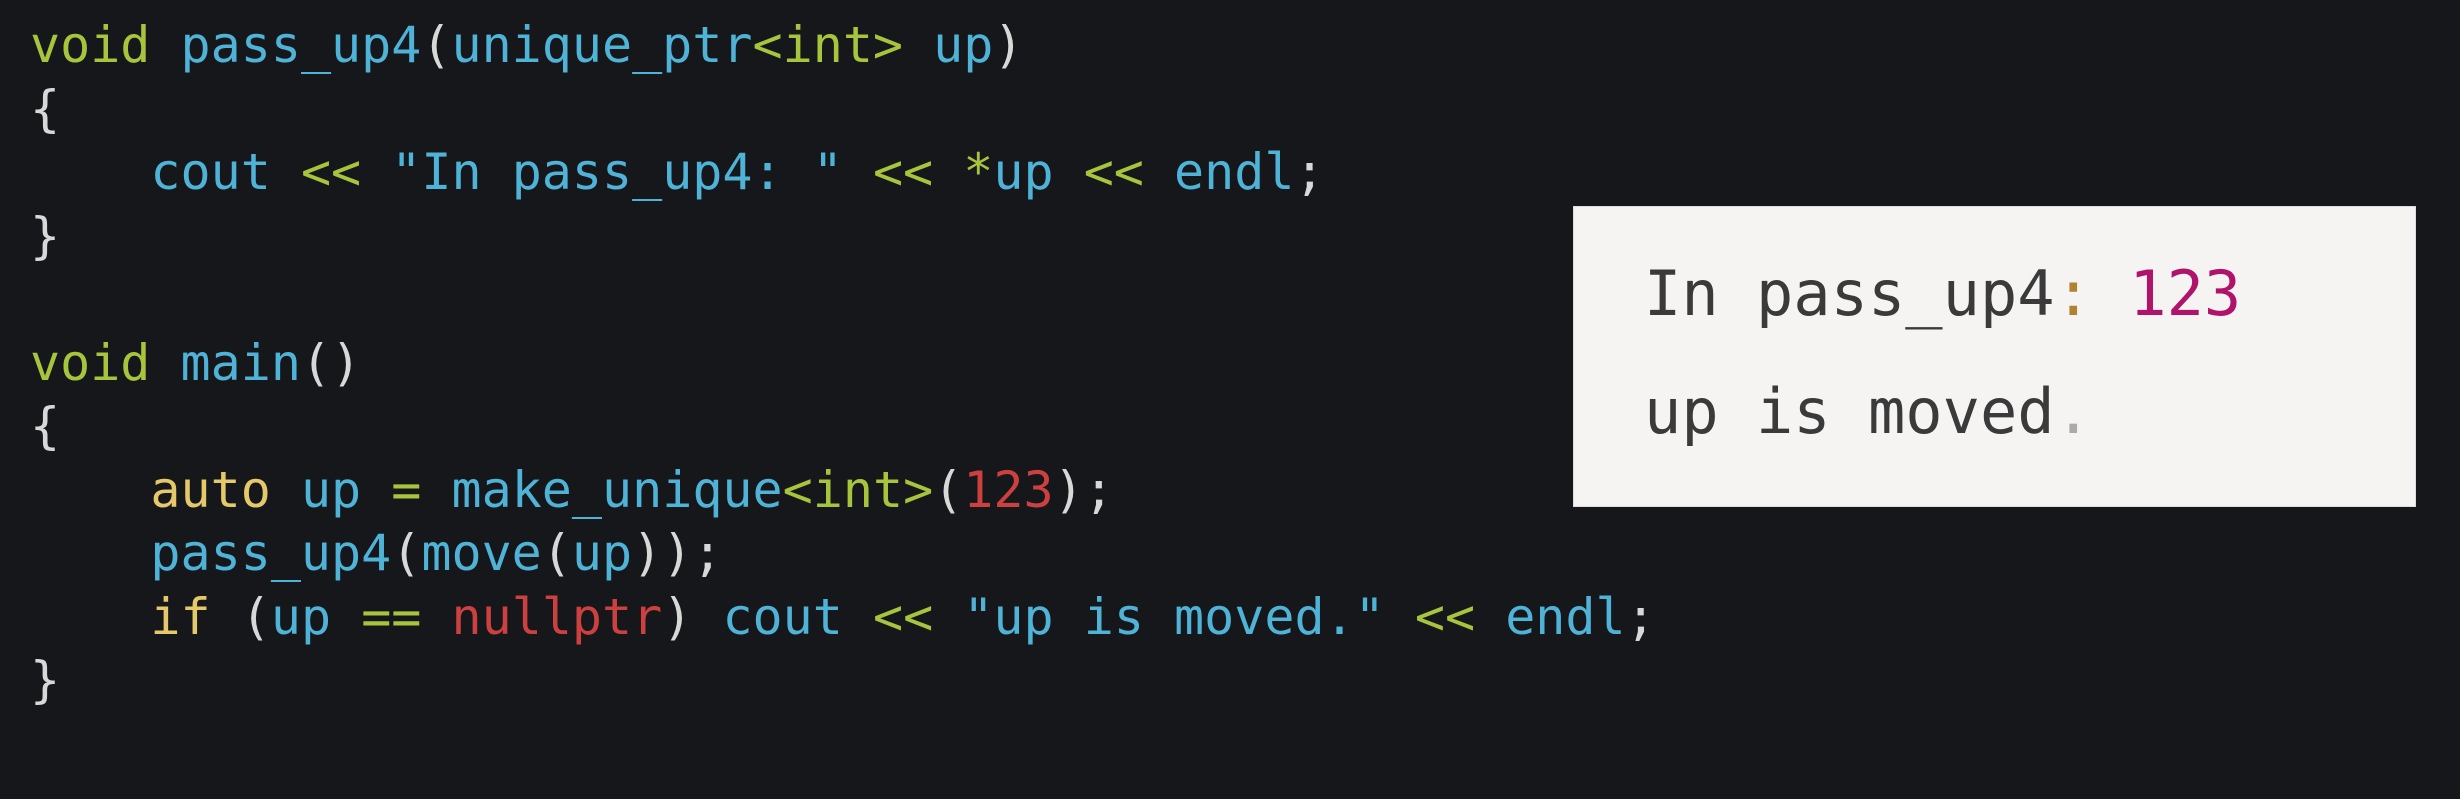  Describe the element at coordinates (617, 172) in the screenshot. I see `code-token: "In pass_up4: "` at that location.